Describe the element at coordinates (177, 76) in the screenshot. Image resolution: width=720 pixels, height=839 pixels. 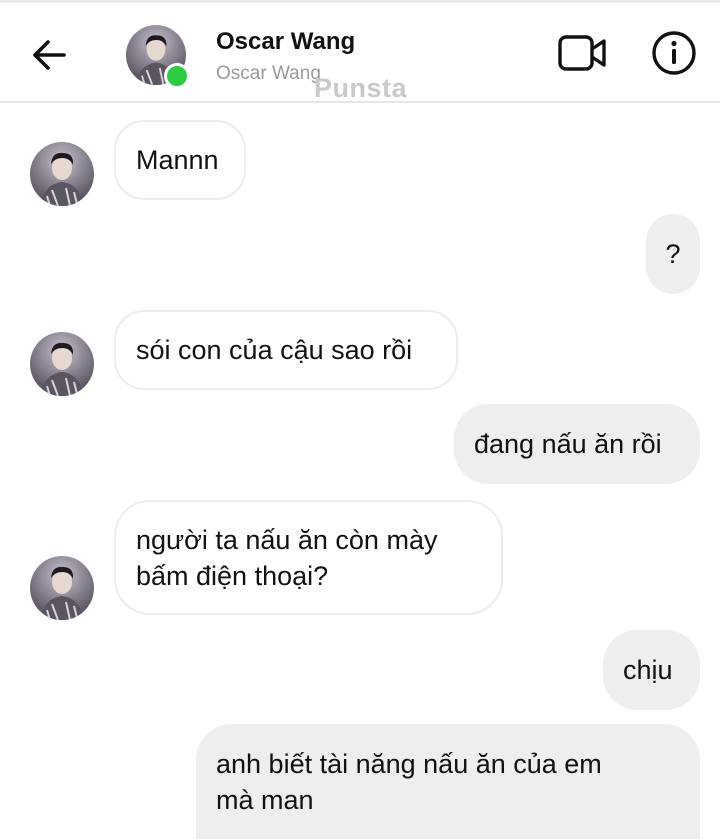
I see `online-status-indicator` at that location.